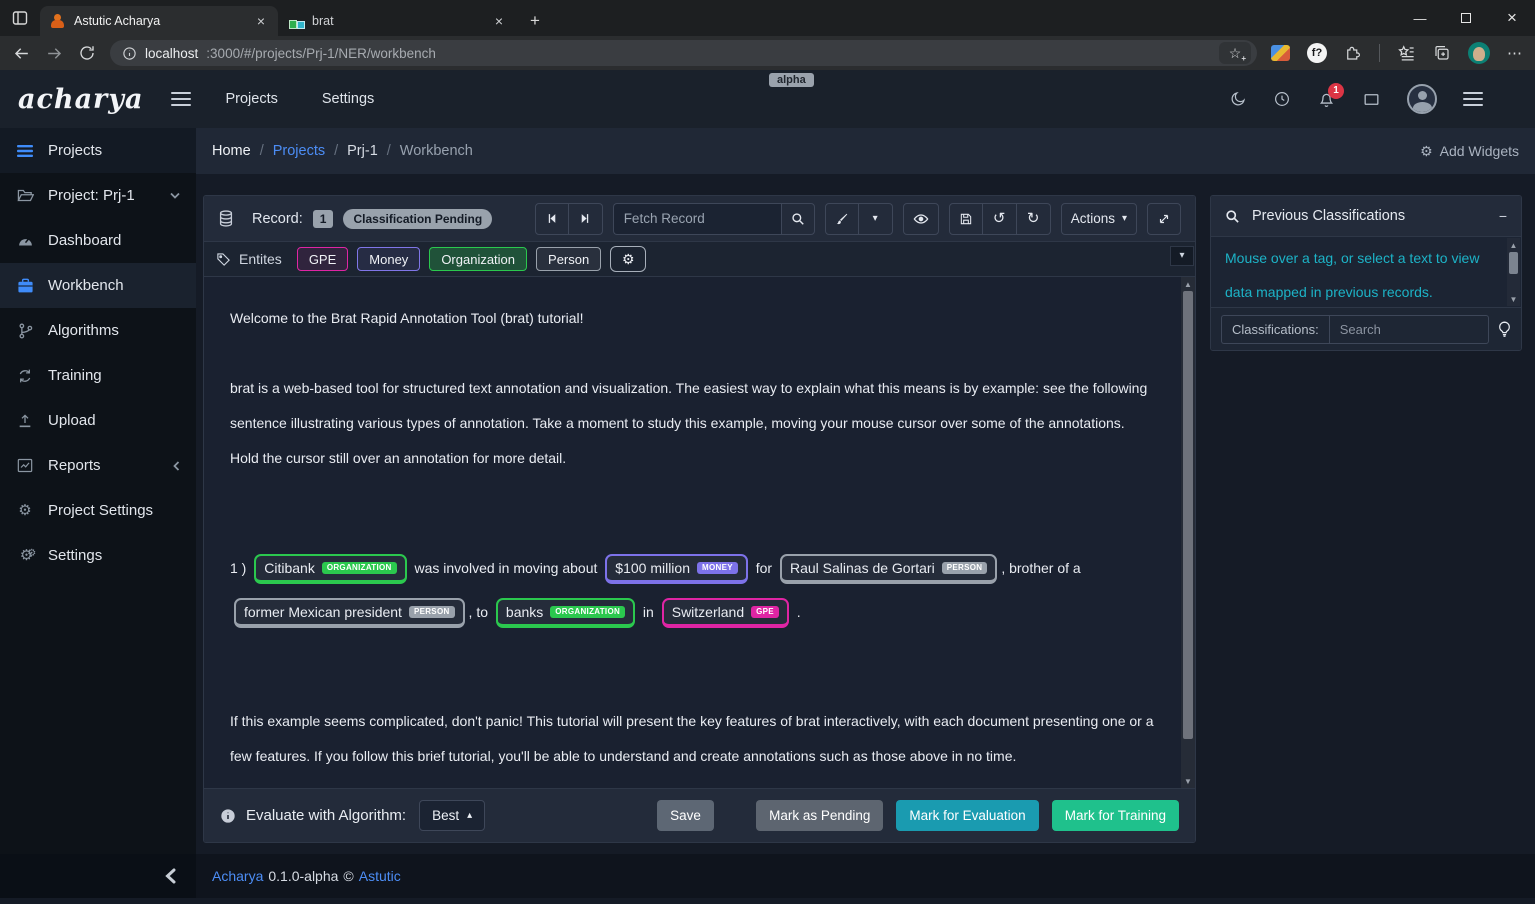  I want to click on skip-to-first-button, so click(551, 218).